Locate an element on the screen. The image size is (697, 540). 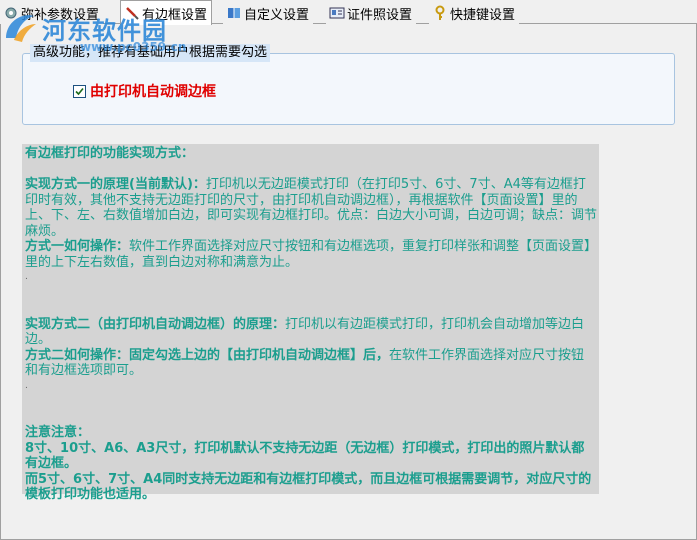
settings-icon is located at coordinates (11, 13).